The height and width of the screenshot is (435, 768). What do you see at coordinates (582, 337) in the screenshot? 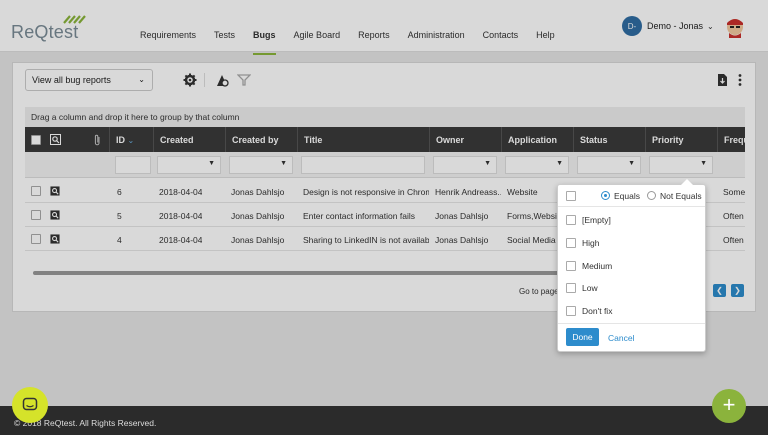
I see `done-button: Done` at bounding box center [582, 337].